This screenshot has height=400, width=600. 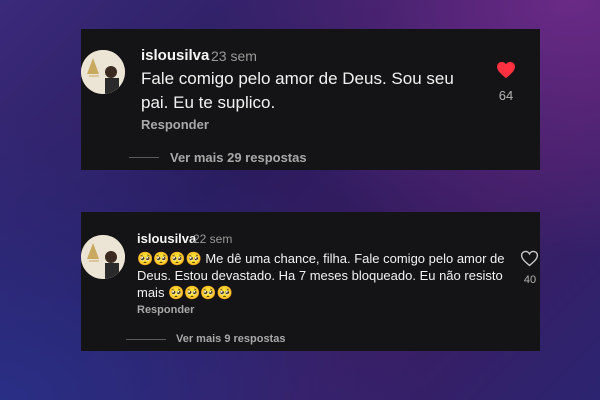 I want to click on heart-outline-icon, so click(x=529, y=258).